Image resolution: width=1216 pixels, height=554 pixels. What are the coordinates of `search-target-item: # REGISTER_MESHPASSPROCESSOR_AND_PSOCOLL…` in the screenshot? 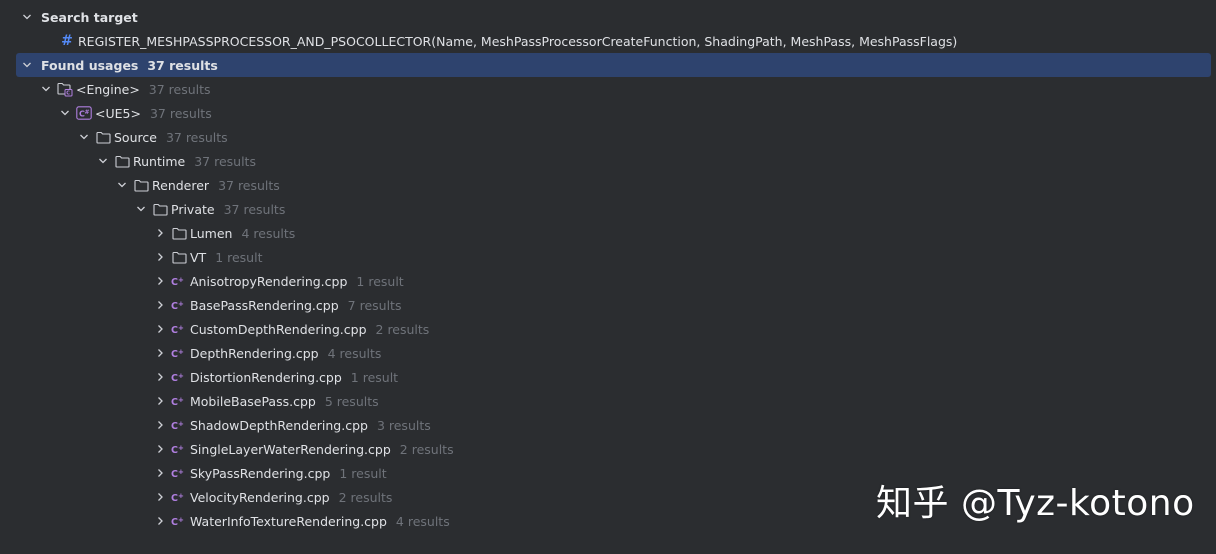 It's located at (608, 41).